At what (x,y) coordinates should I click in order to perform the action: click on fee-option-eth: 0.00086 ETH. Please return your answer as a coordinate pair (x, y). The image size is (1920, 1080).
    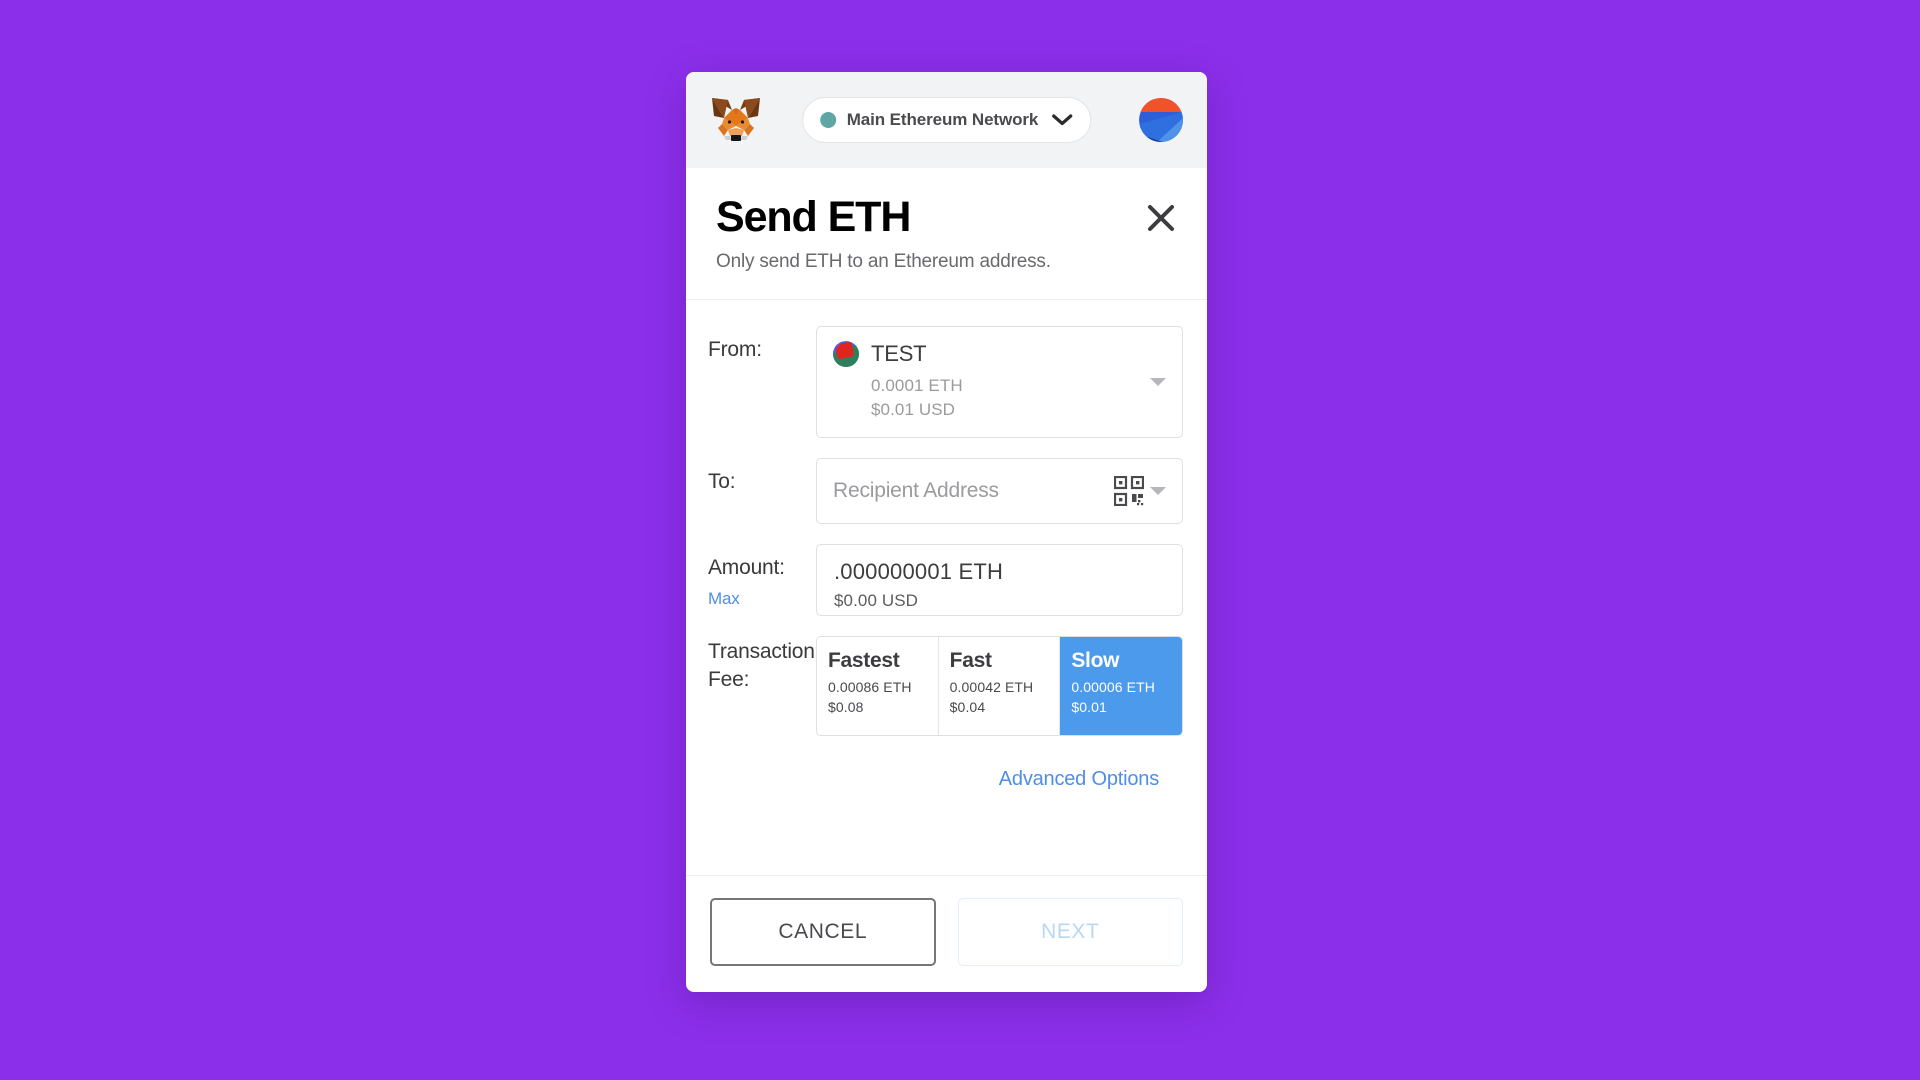
    Looking at the image, I should click on (870, 687).